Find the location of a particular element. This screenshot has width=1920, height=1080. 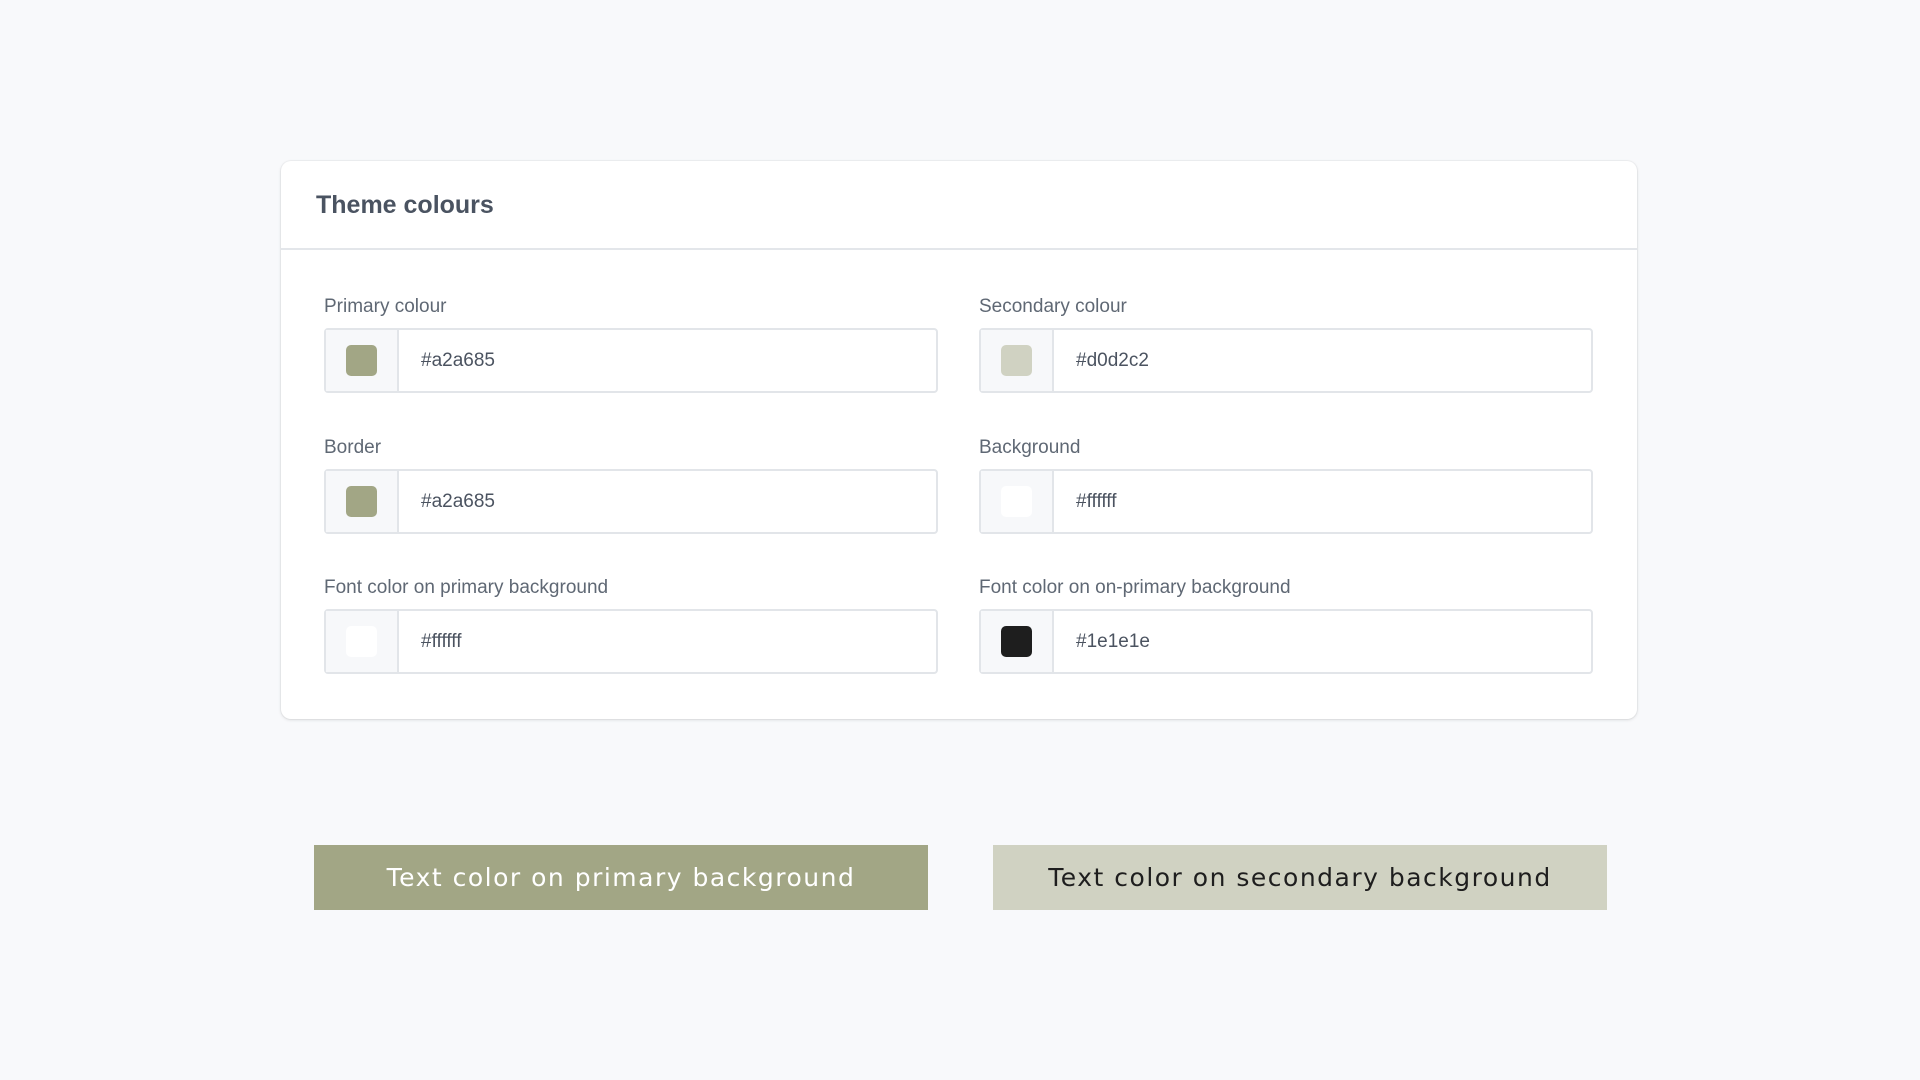

field-font-color-primary: Font color on primary background is located at coordinates (631, 625).